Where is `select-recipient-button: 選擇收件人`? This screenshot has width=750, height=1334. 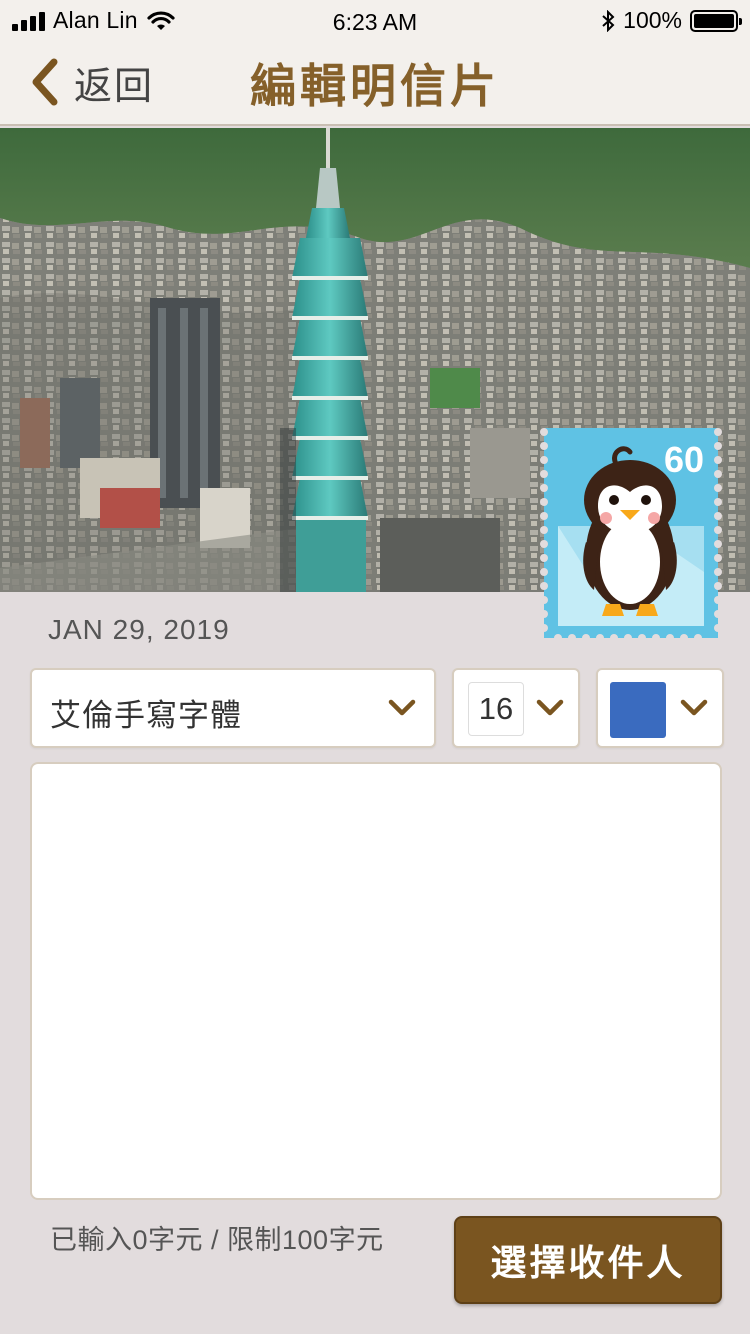 select-recipient-button: 選擇收件人 is located at coordinates (588, 1260).